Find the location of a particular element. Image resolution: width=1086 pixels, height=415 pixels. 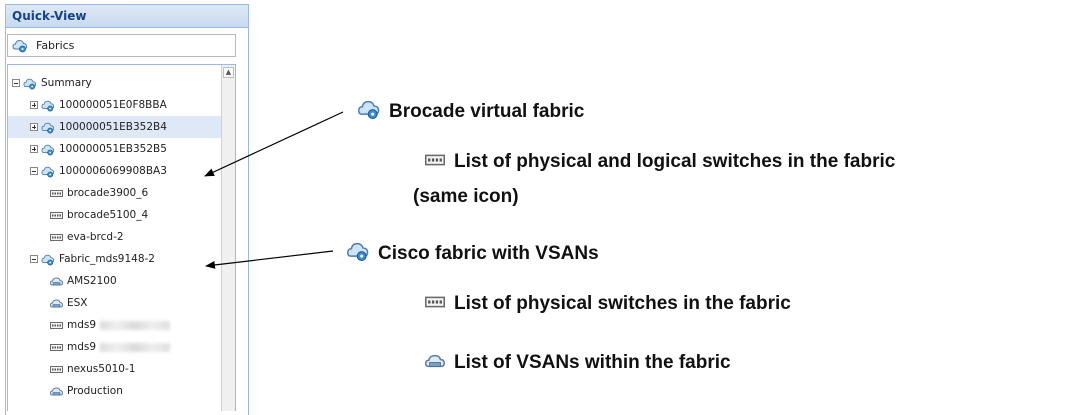

annotation-text: Brocade virtual fabric is located at coordinates (487, 111).